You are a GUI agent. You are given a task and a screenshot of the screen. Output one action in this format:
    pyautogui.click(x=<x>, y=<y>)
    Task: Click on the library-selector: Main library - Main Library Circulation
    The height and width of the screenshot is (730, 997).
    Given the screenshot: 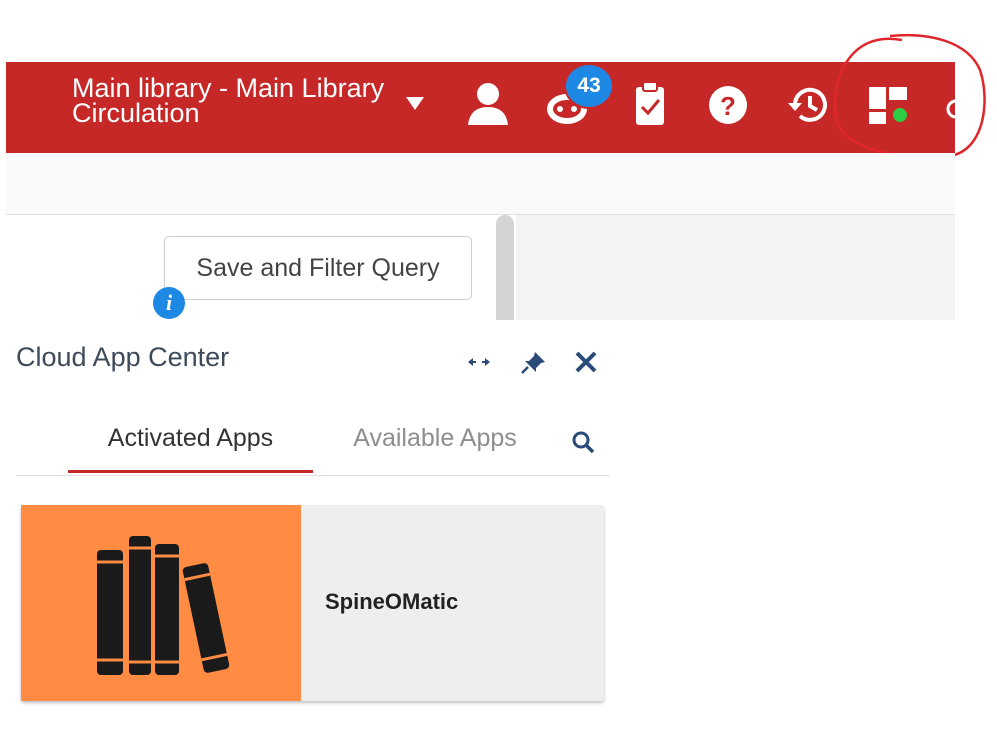 What is the action you would take?
    pyautogui.click(x=248, y=101)
    